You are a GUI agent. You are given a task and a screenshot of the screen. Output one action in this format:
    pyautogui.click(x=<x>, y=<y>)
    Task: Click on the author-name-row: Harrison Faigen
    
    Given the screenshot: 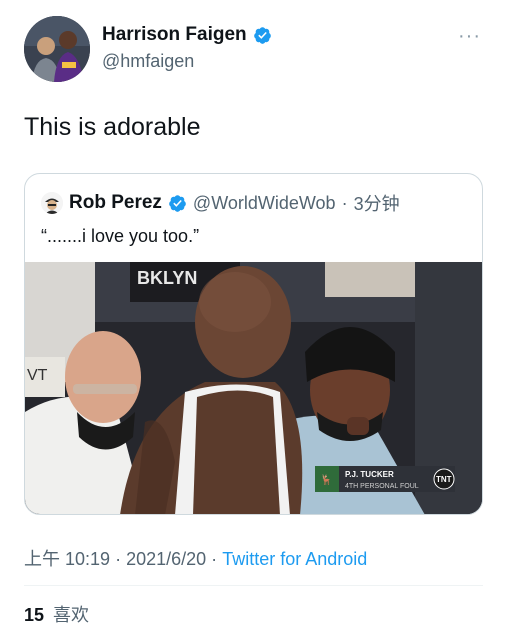 What is the action you would take?
    pyautogui.click(x=187, y=35)
    